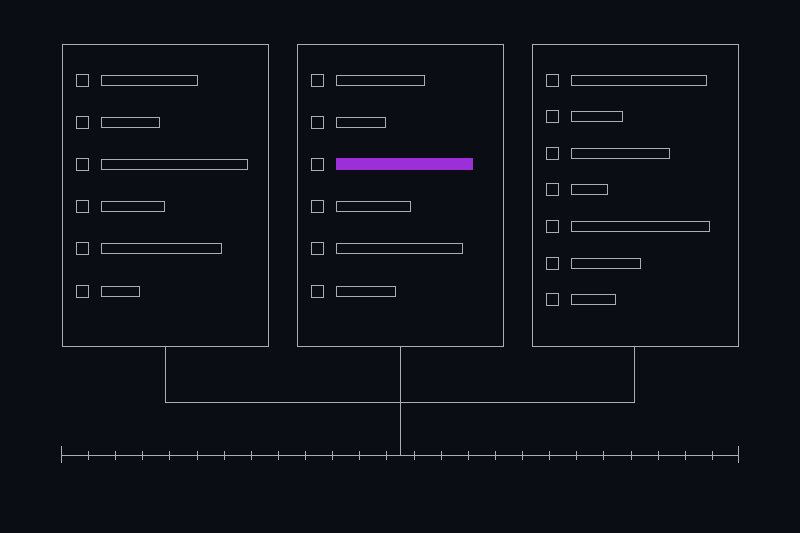  I want to click on list-panel-left, so click(165, 195).